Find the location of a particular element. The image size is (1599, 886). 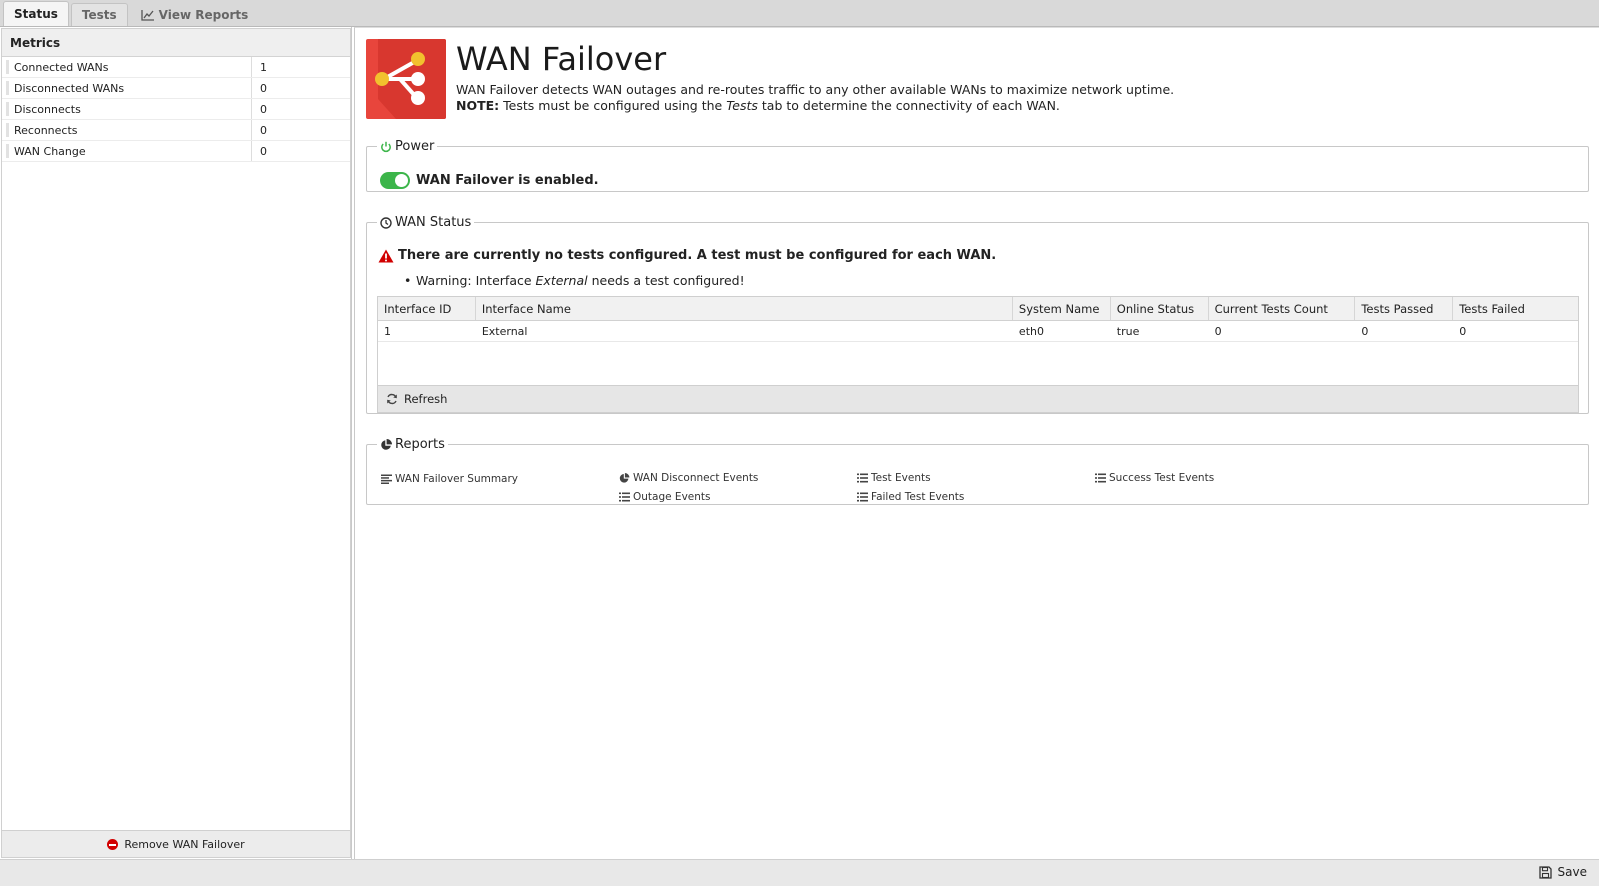

column-header: Online Status is located at coordinates (1160, 308).